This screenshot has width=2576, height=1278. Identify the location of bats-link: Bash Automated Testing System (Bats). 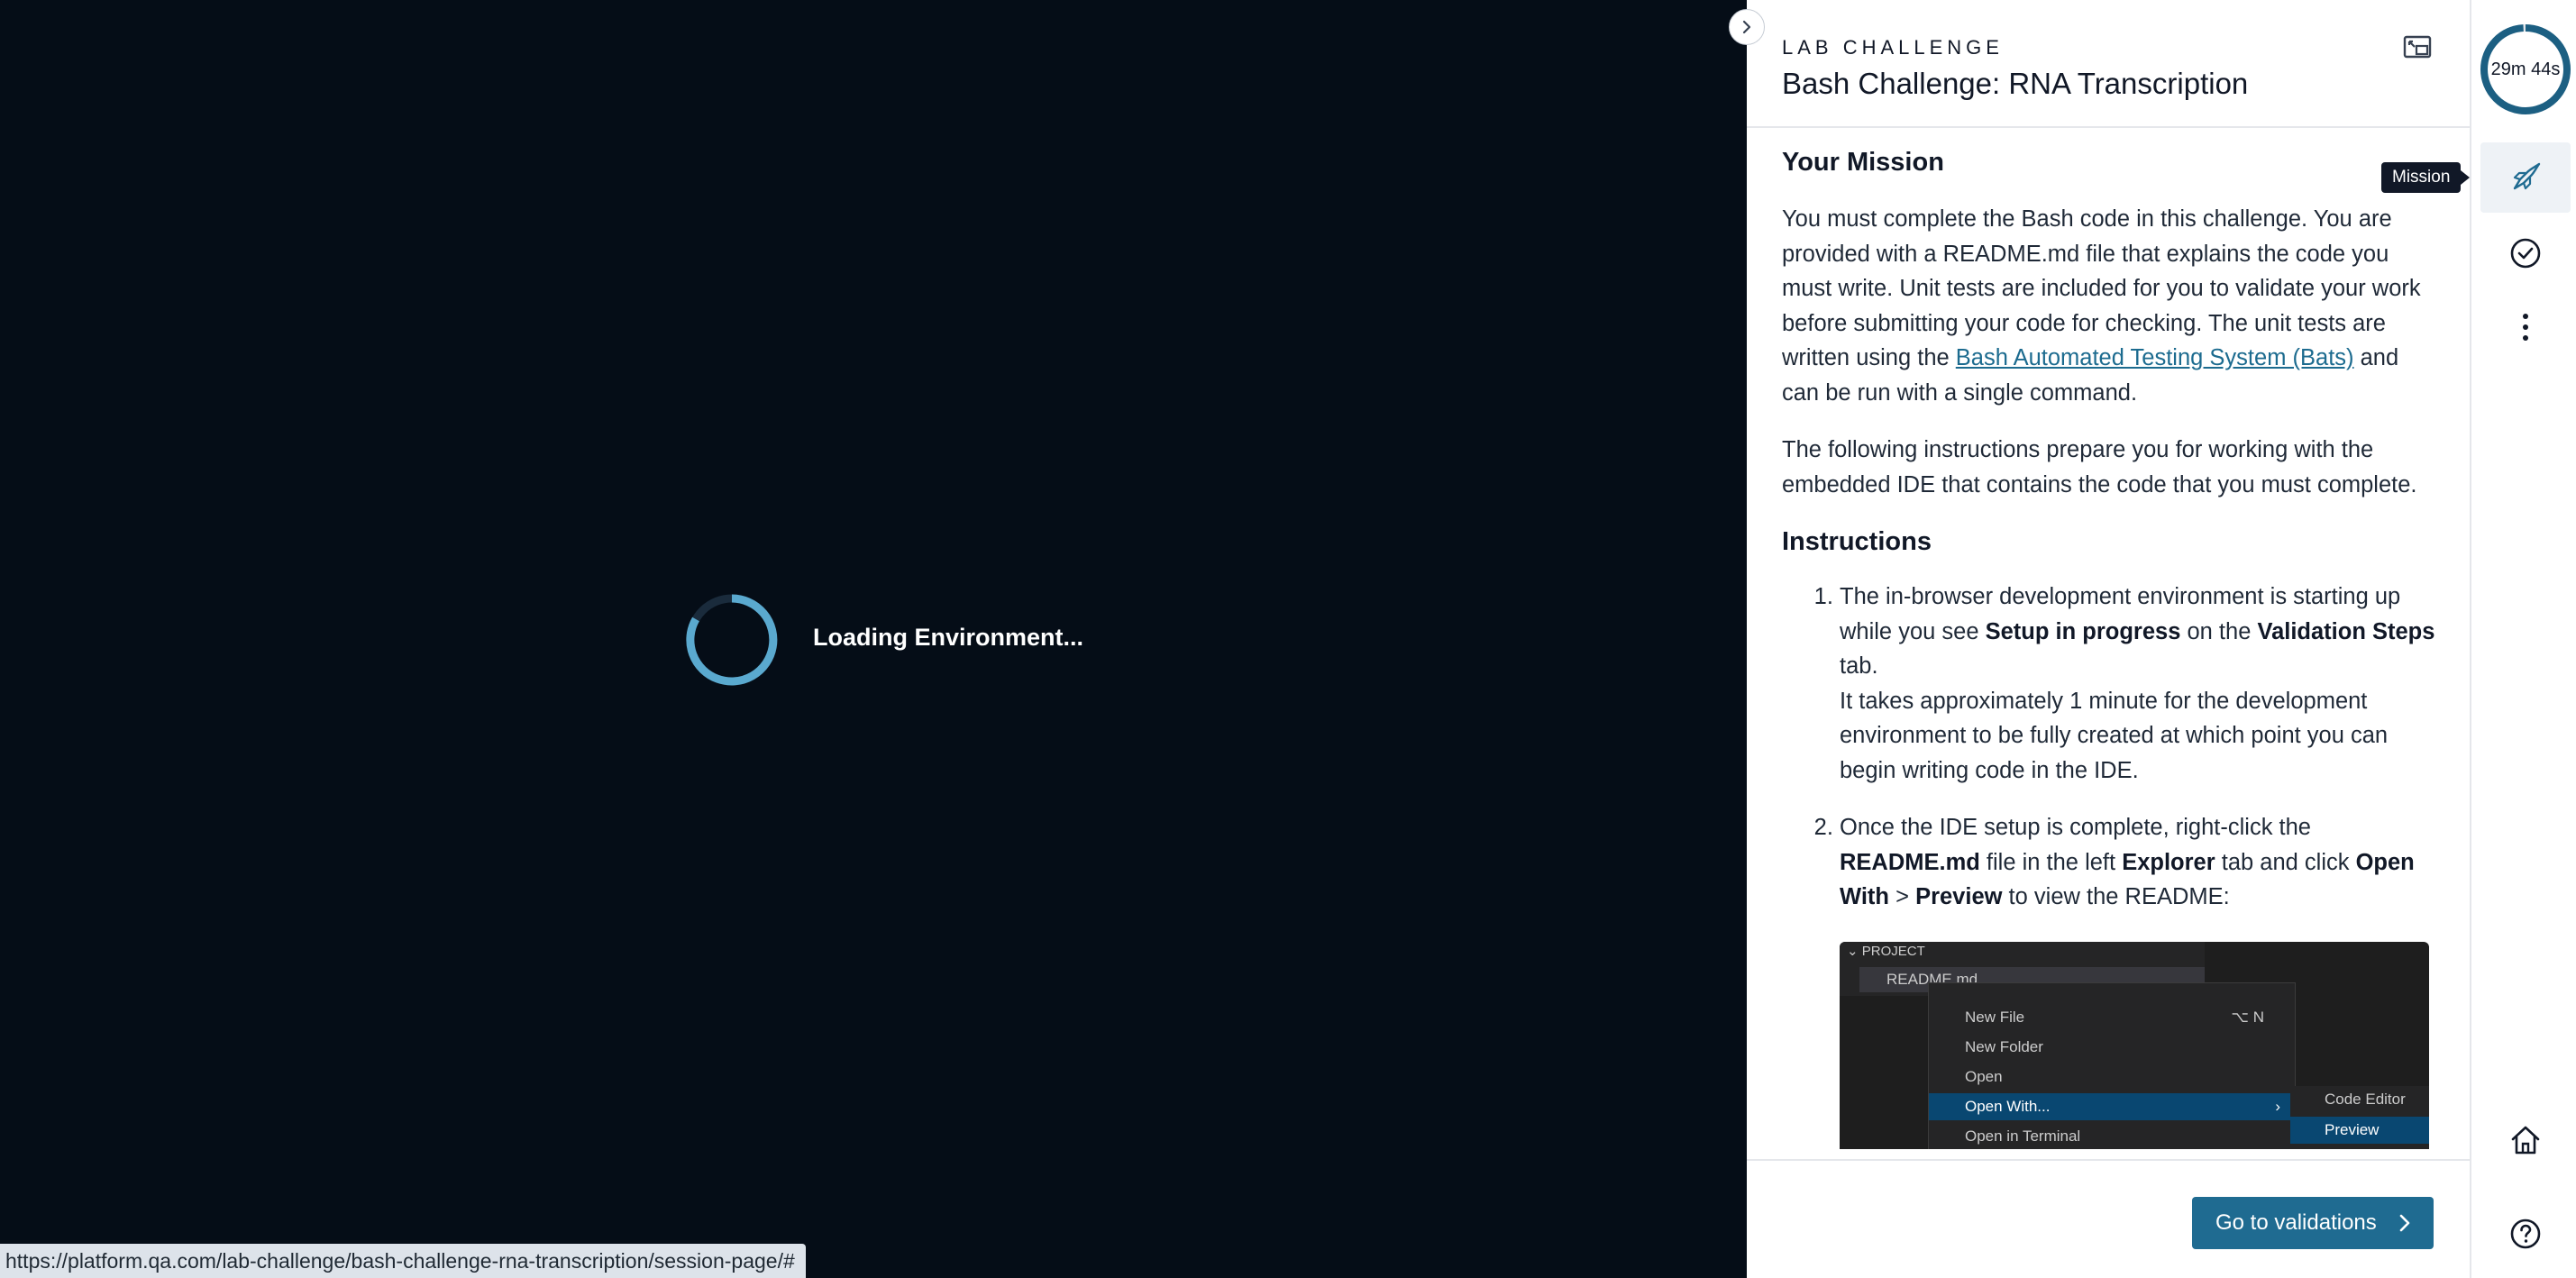
(2155, 358).